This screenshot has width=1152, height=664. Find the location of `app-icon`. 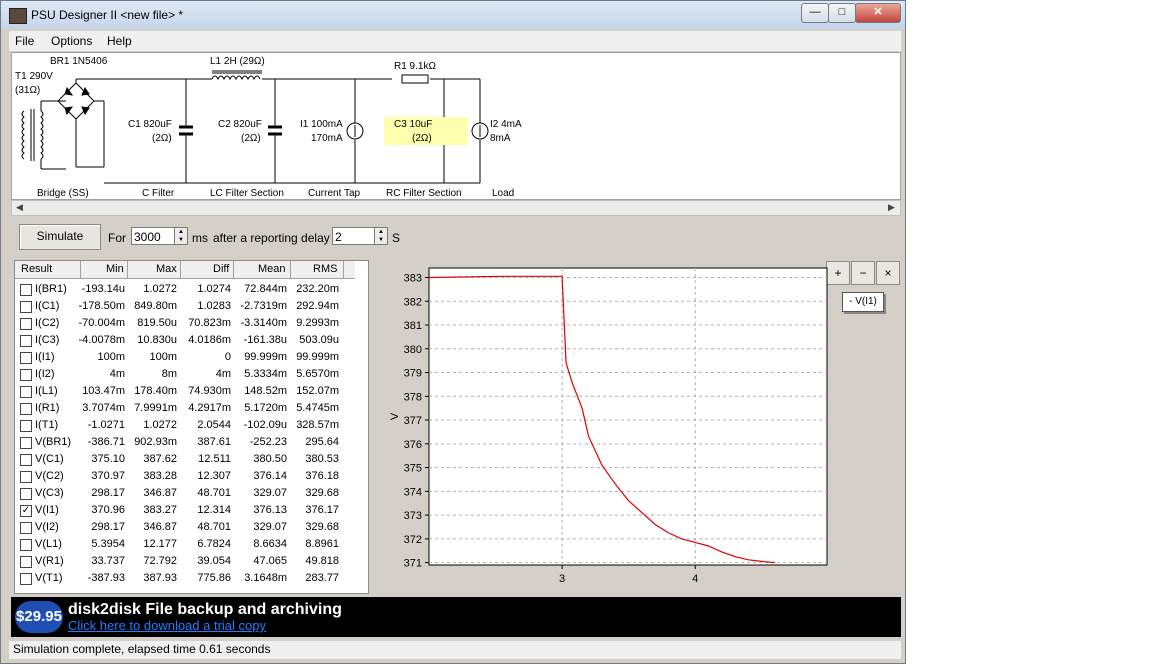

app-icon is located at coordinates (18, 16).